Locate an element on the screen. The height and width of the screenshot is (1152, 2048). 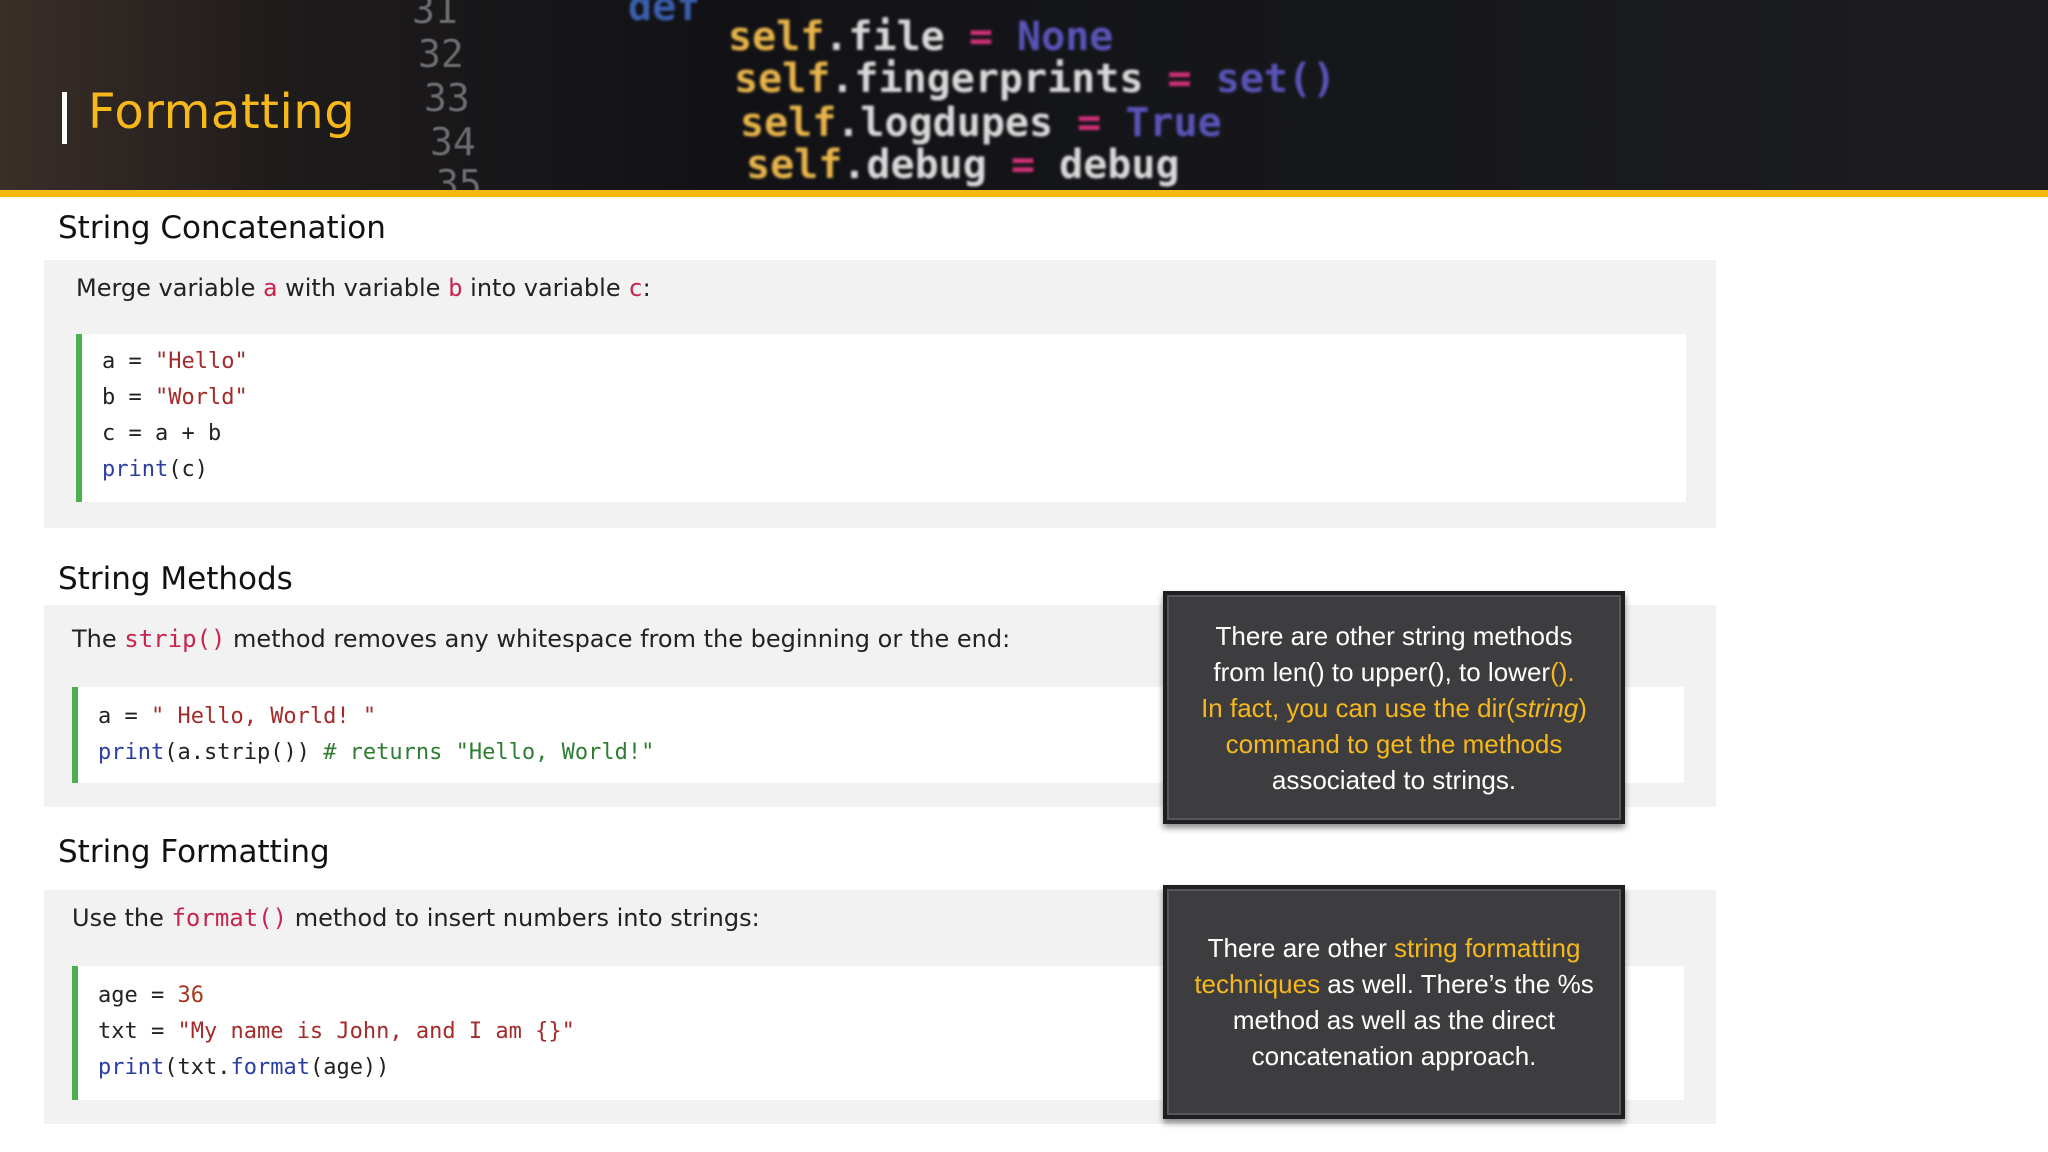
code-line: txt = "My name is John, and I am {}" is located at coordinates (336, 1031).